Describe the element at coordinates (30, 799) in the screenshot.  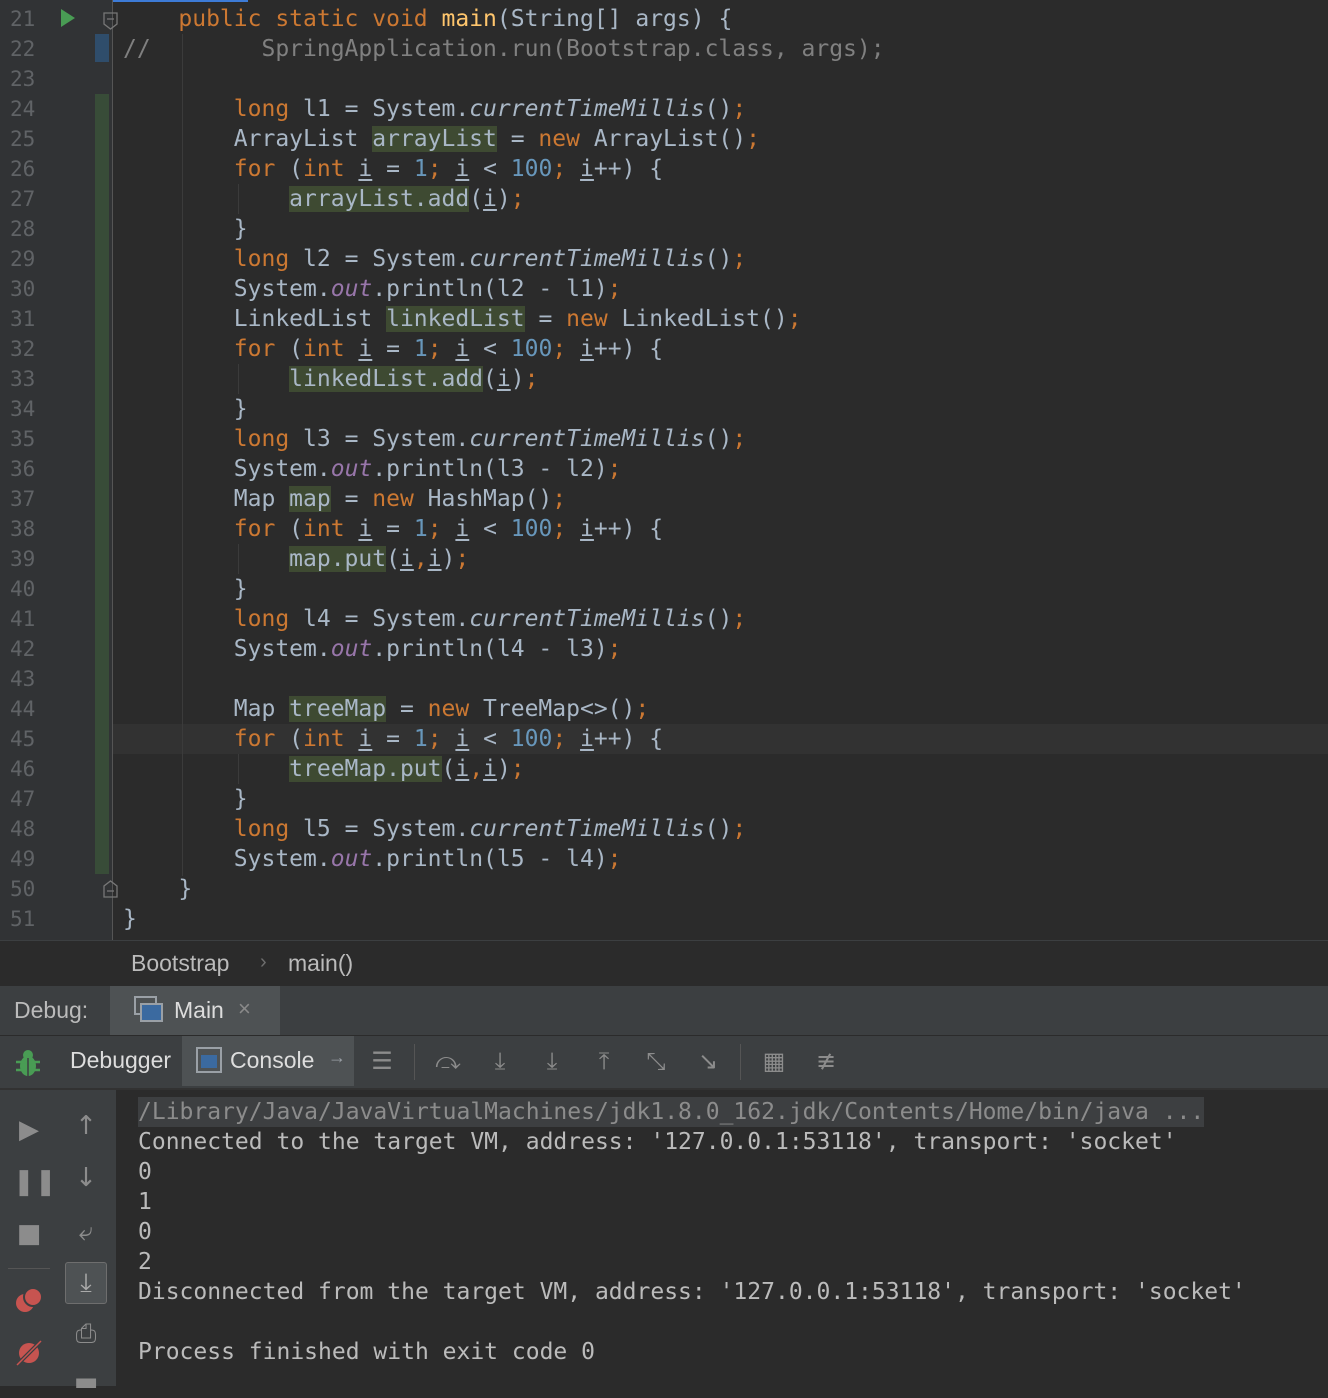
I see `line-number: 47` at that location.